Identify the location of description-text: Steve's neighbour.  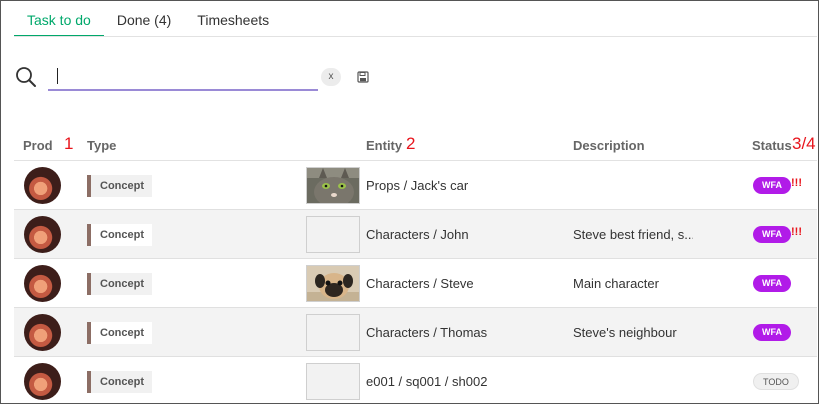
(625, 332).